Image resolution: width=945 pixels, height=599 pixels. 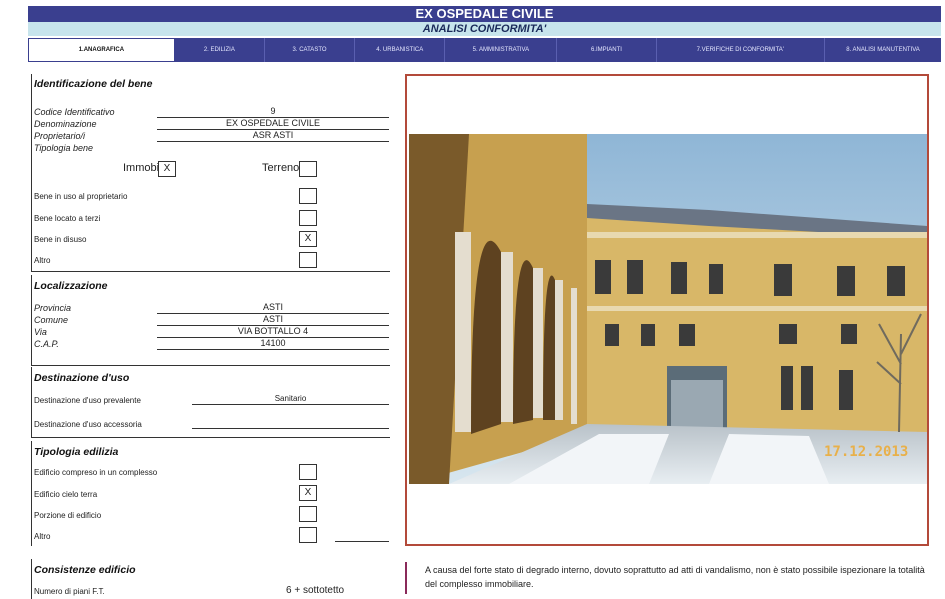 What do you see at coordinates (51, 320) in the screenshot?
I see `comune-label: Comune` at bounding box center [51, 320].